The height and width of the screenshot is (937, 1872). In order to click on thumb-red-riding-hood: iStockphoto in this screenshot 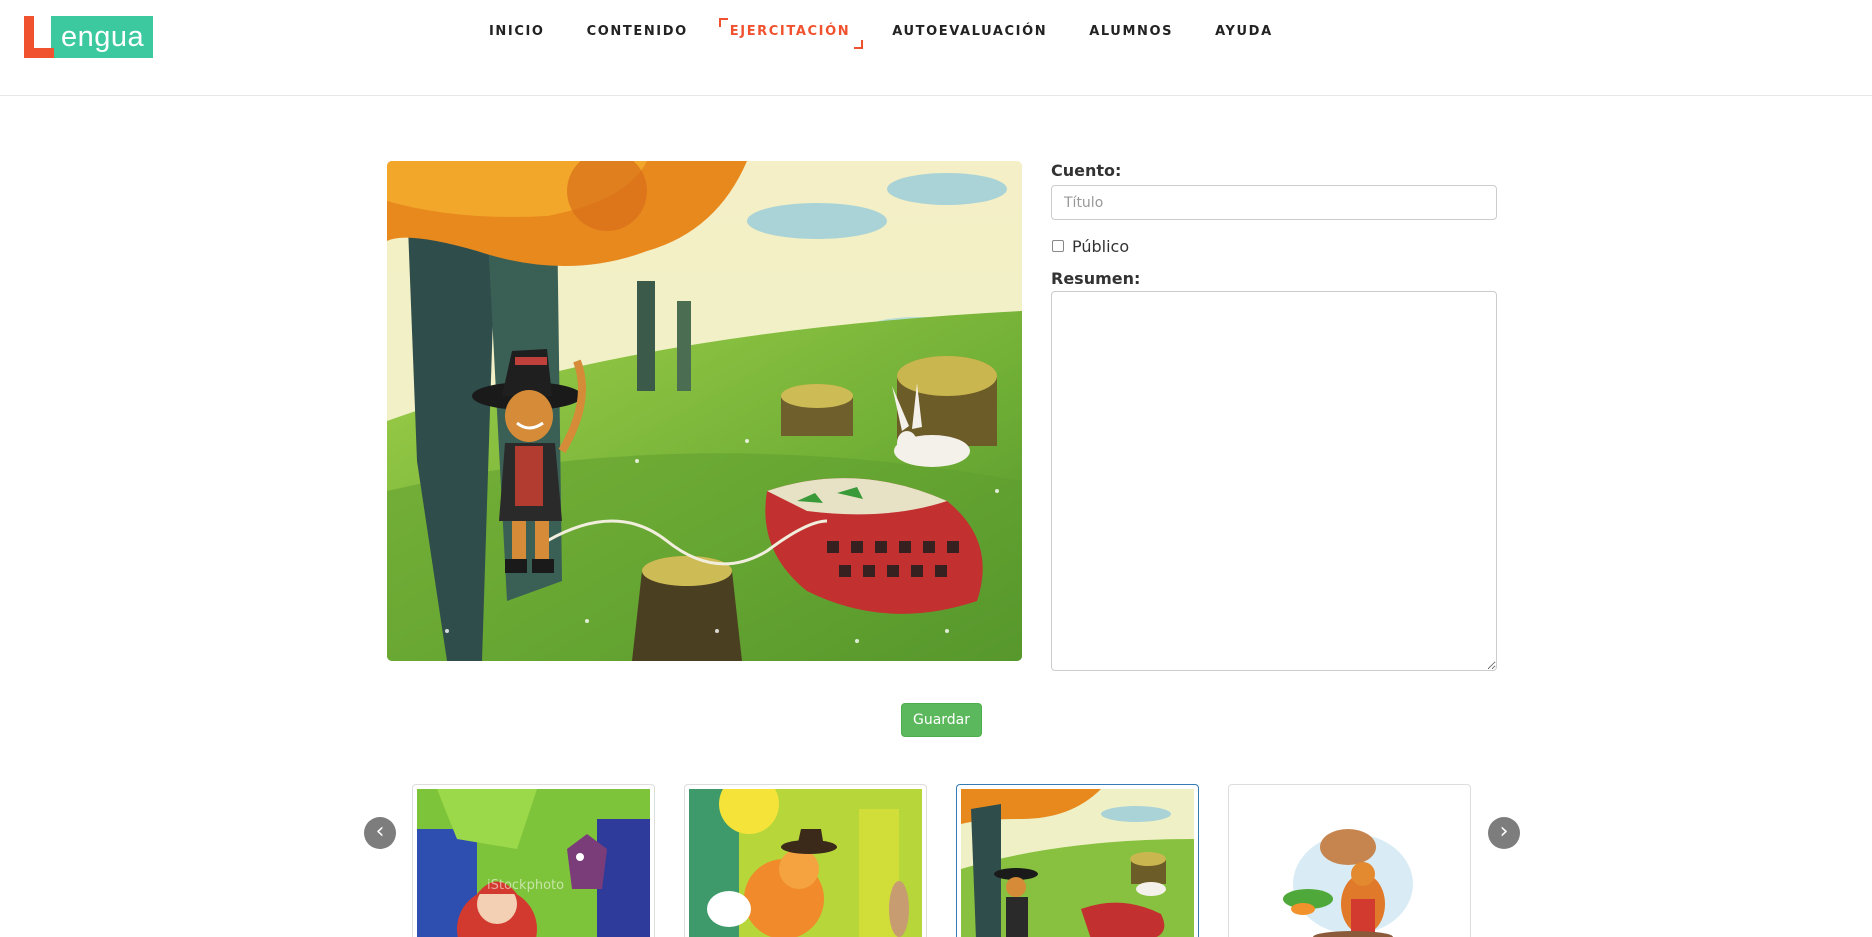, I will do `click(533, 860)`.